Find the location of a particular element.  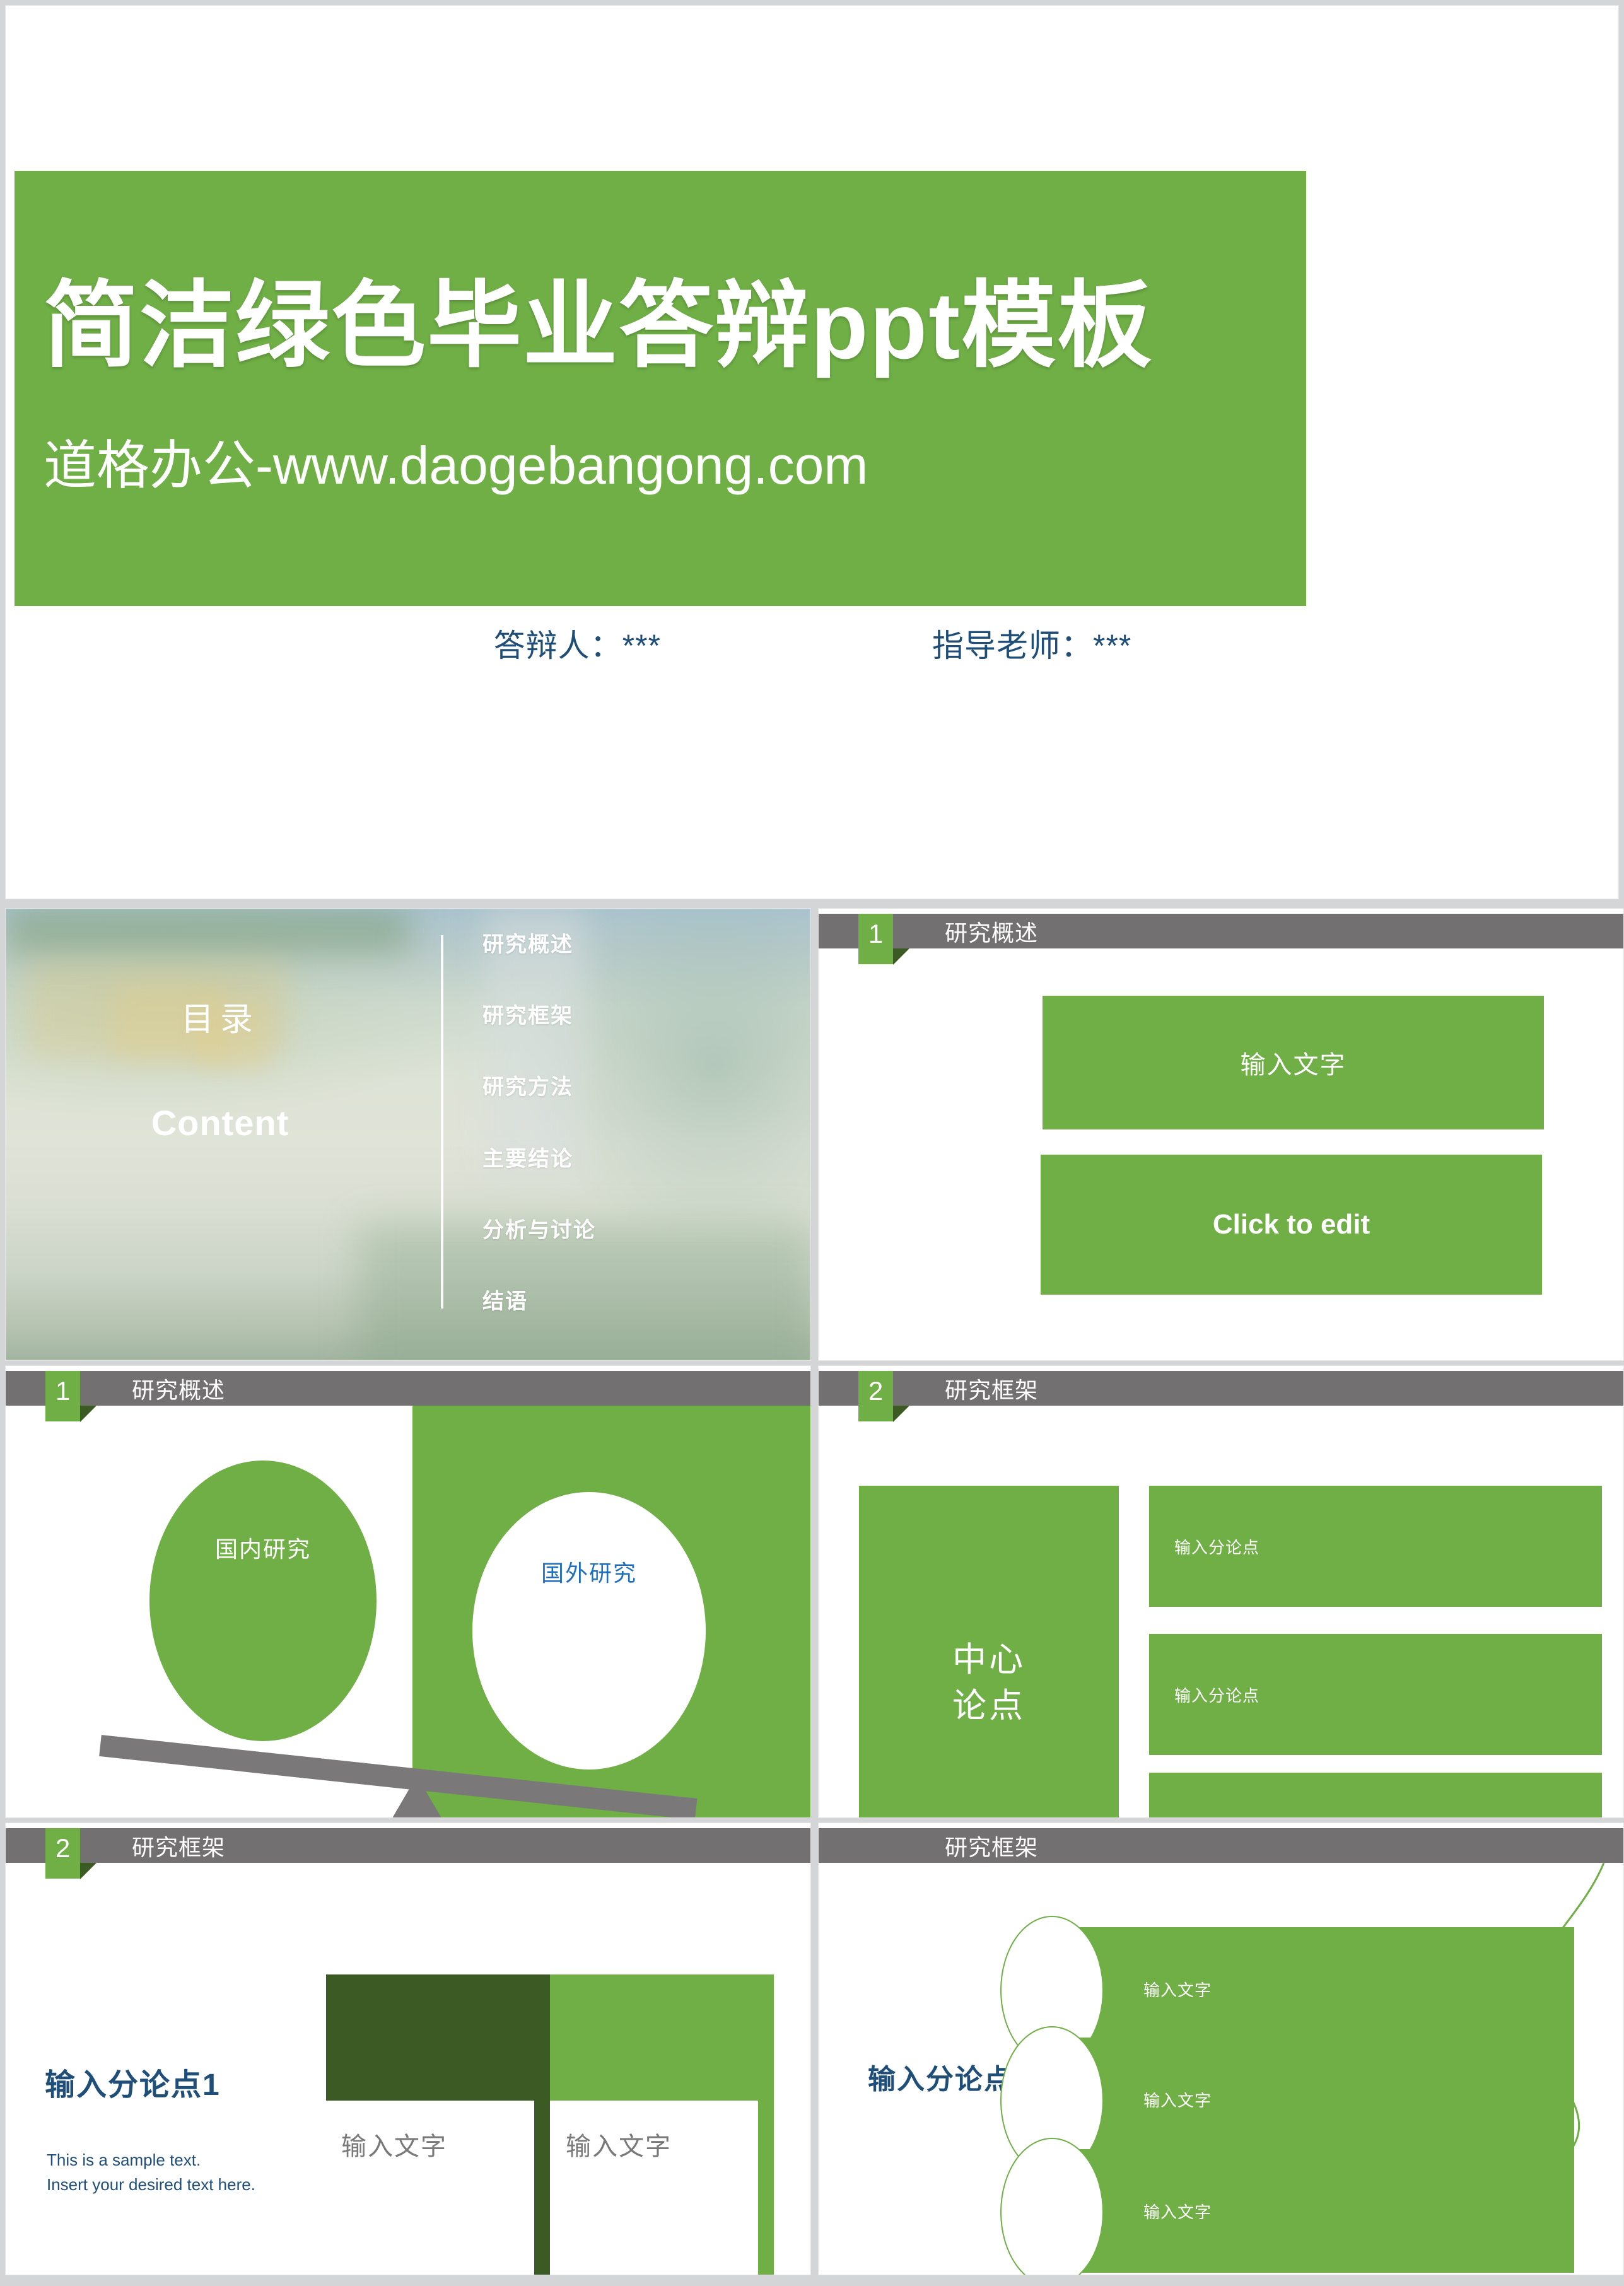

slide-table-of-contents: 目录 Content 研究概述 研究框架 研究方法 主要结论 分析与讨论 结语 is located at coordinates (408, 1134).